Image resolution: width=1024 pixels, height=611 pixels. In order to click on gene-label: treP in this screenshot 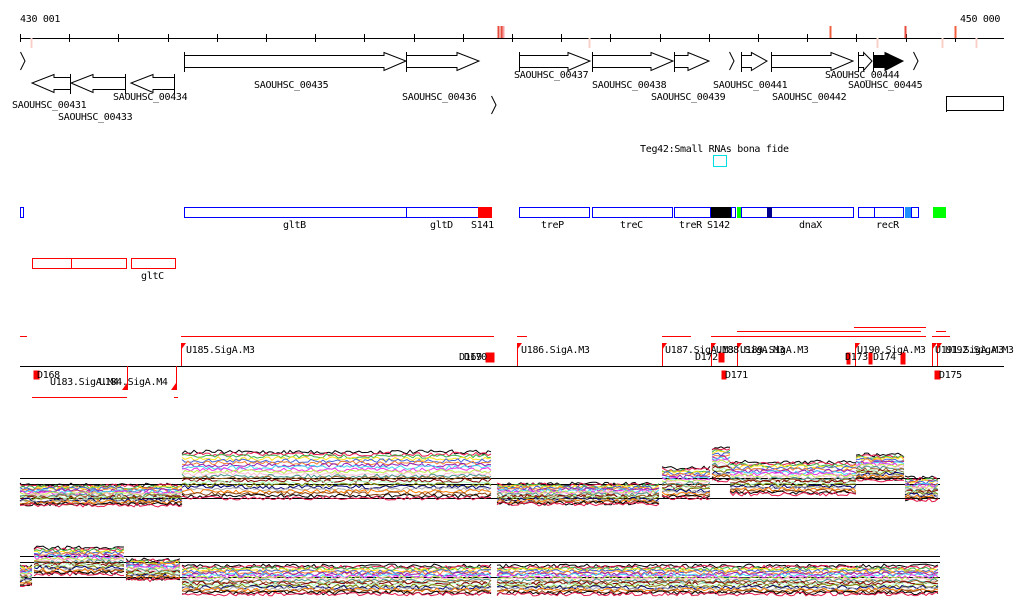, I will do `click(552, 225)`.